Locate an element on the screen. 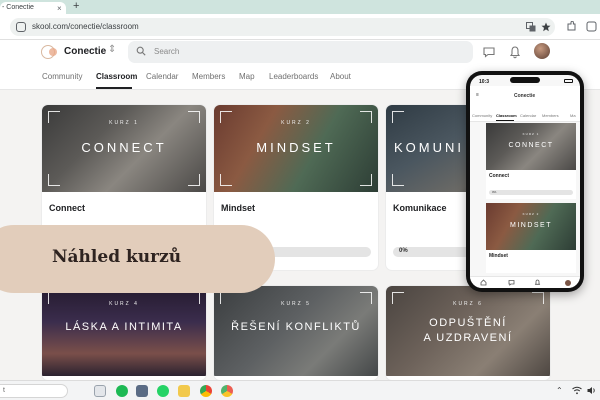 The width and height of the screenshot is (600, 400). chat-icon is located at coordinates (489, 52).